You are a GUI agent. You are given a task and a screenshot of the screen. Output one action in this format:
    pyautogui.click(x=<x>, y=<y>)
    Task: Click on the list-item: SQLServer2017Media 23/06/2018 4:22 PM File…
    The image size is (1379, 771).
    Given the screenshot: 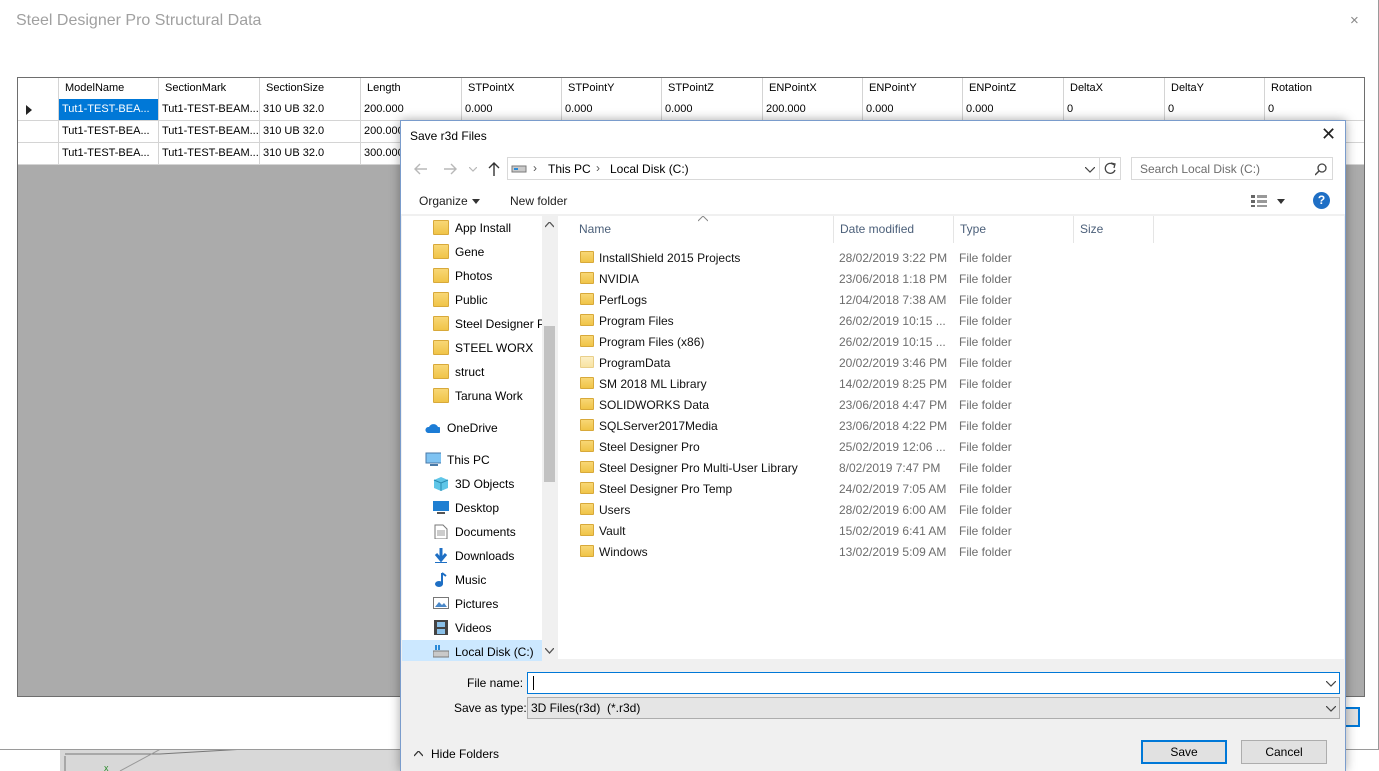 What is the action you would take?
    pyautogui.click(x=948, y=425)
    